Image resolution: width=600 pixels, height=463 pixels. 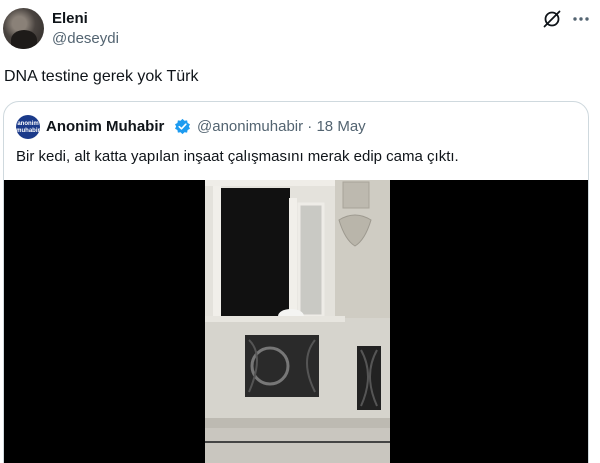 I want to click on quoted-author-handle: @anonimuhabir, so click(x=250, y=126).